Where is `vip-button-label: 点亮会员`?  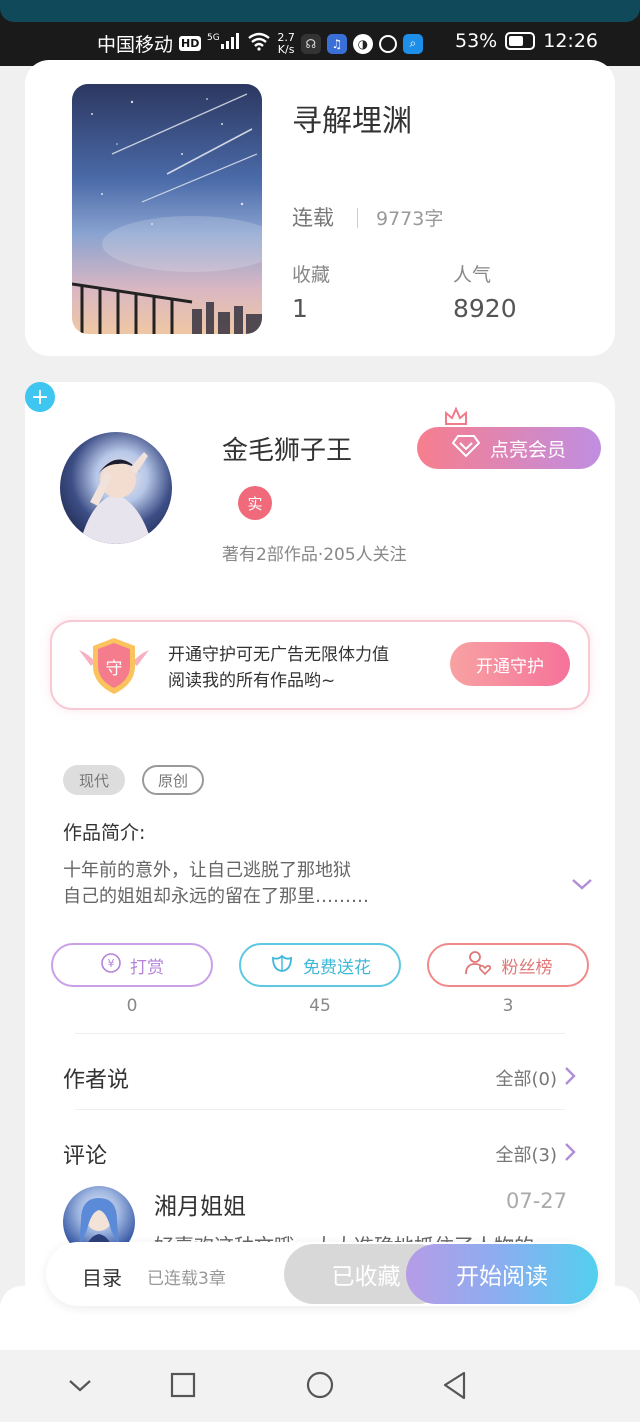 vip-button-label: 点亮会员 is located at coordinates (527, 449).